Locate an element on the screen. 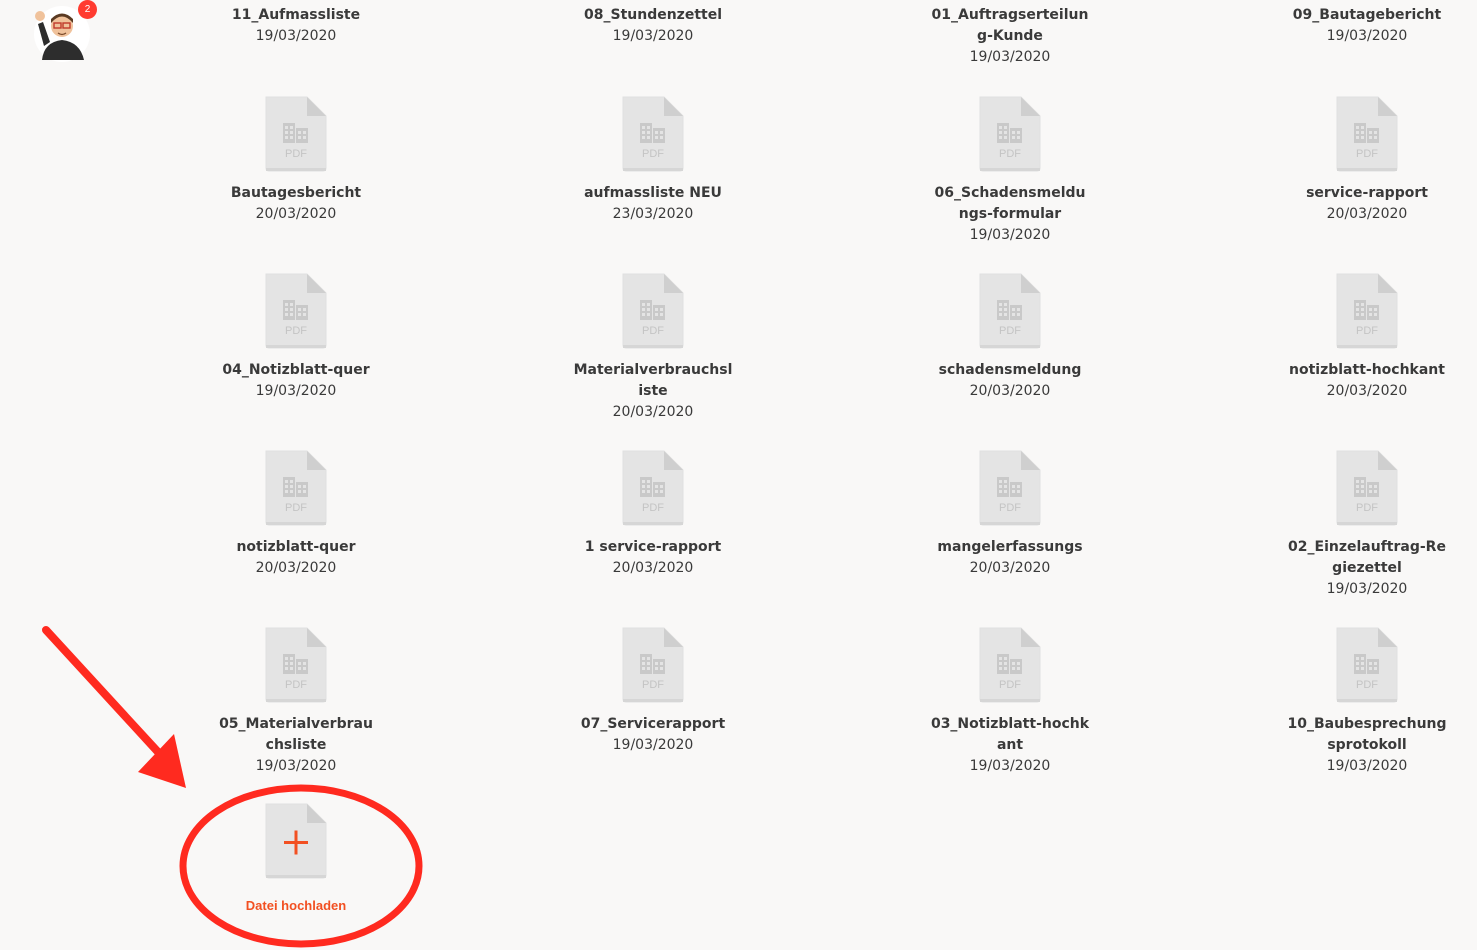 The image size is (1477, 950). upload-file-button: Datei hochladen is located at coordinates (296, 857).